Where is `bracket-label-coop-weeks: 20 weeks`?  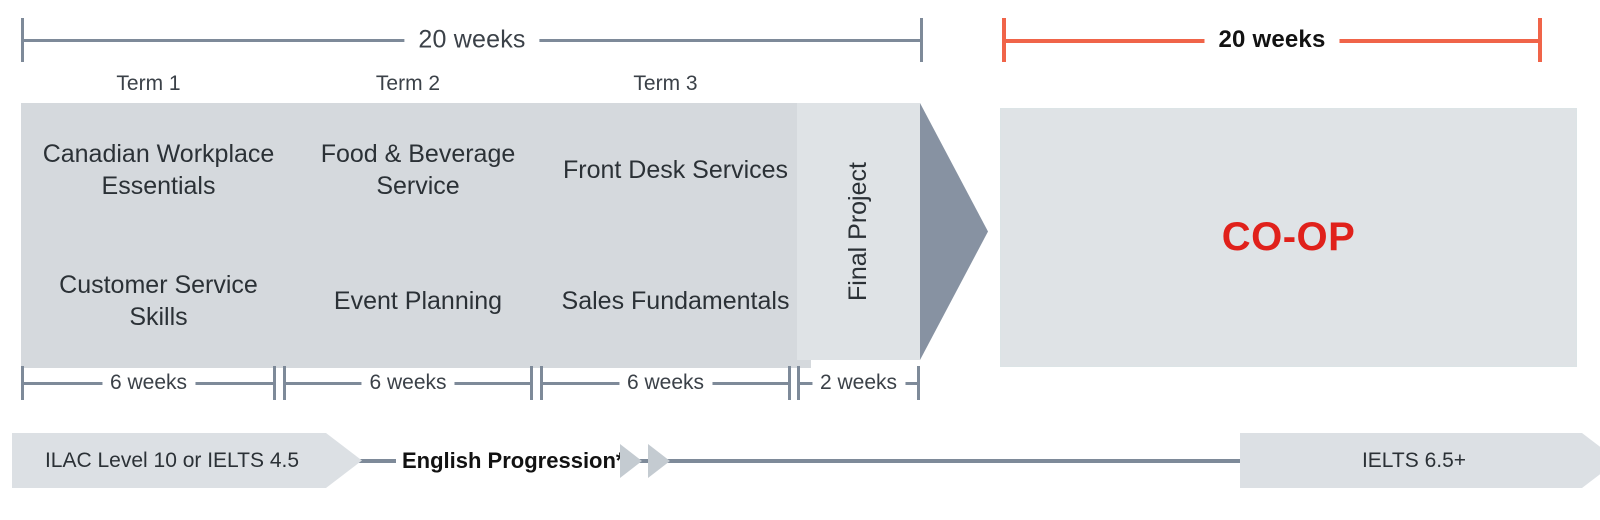 bracket-label-coop-weeks: 20 weeks is located at coordinates (1272, 40).